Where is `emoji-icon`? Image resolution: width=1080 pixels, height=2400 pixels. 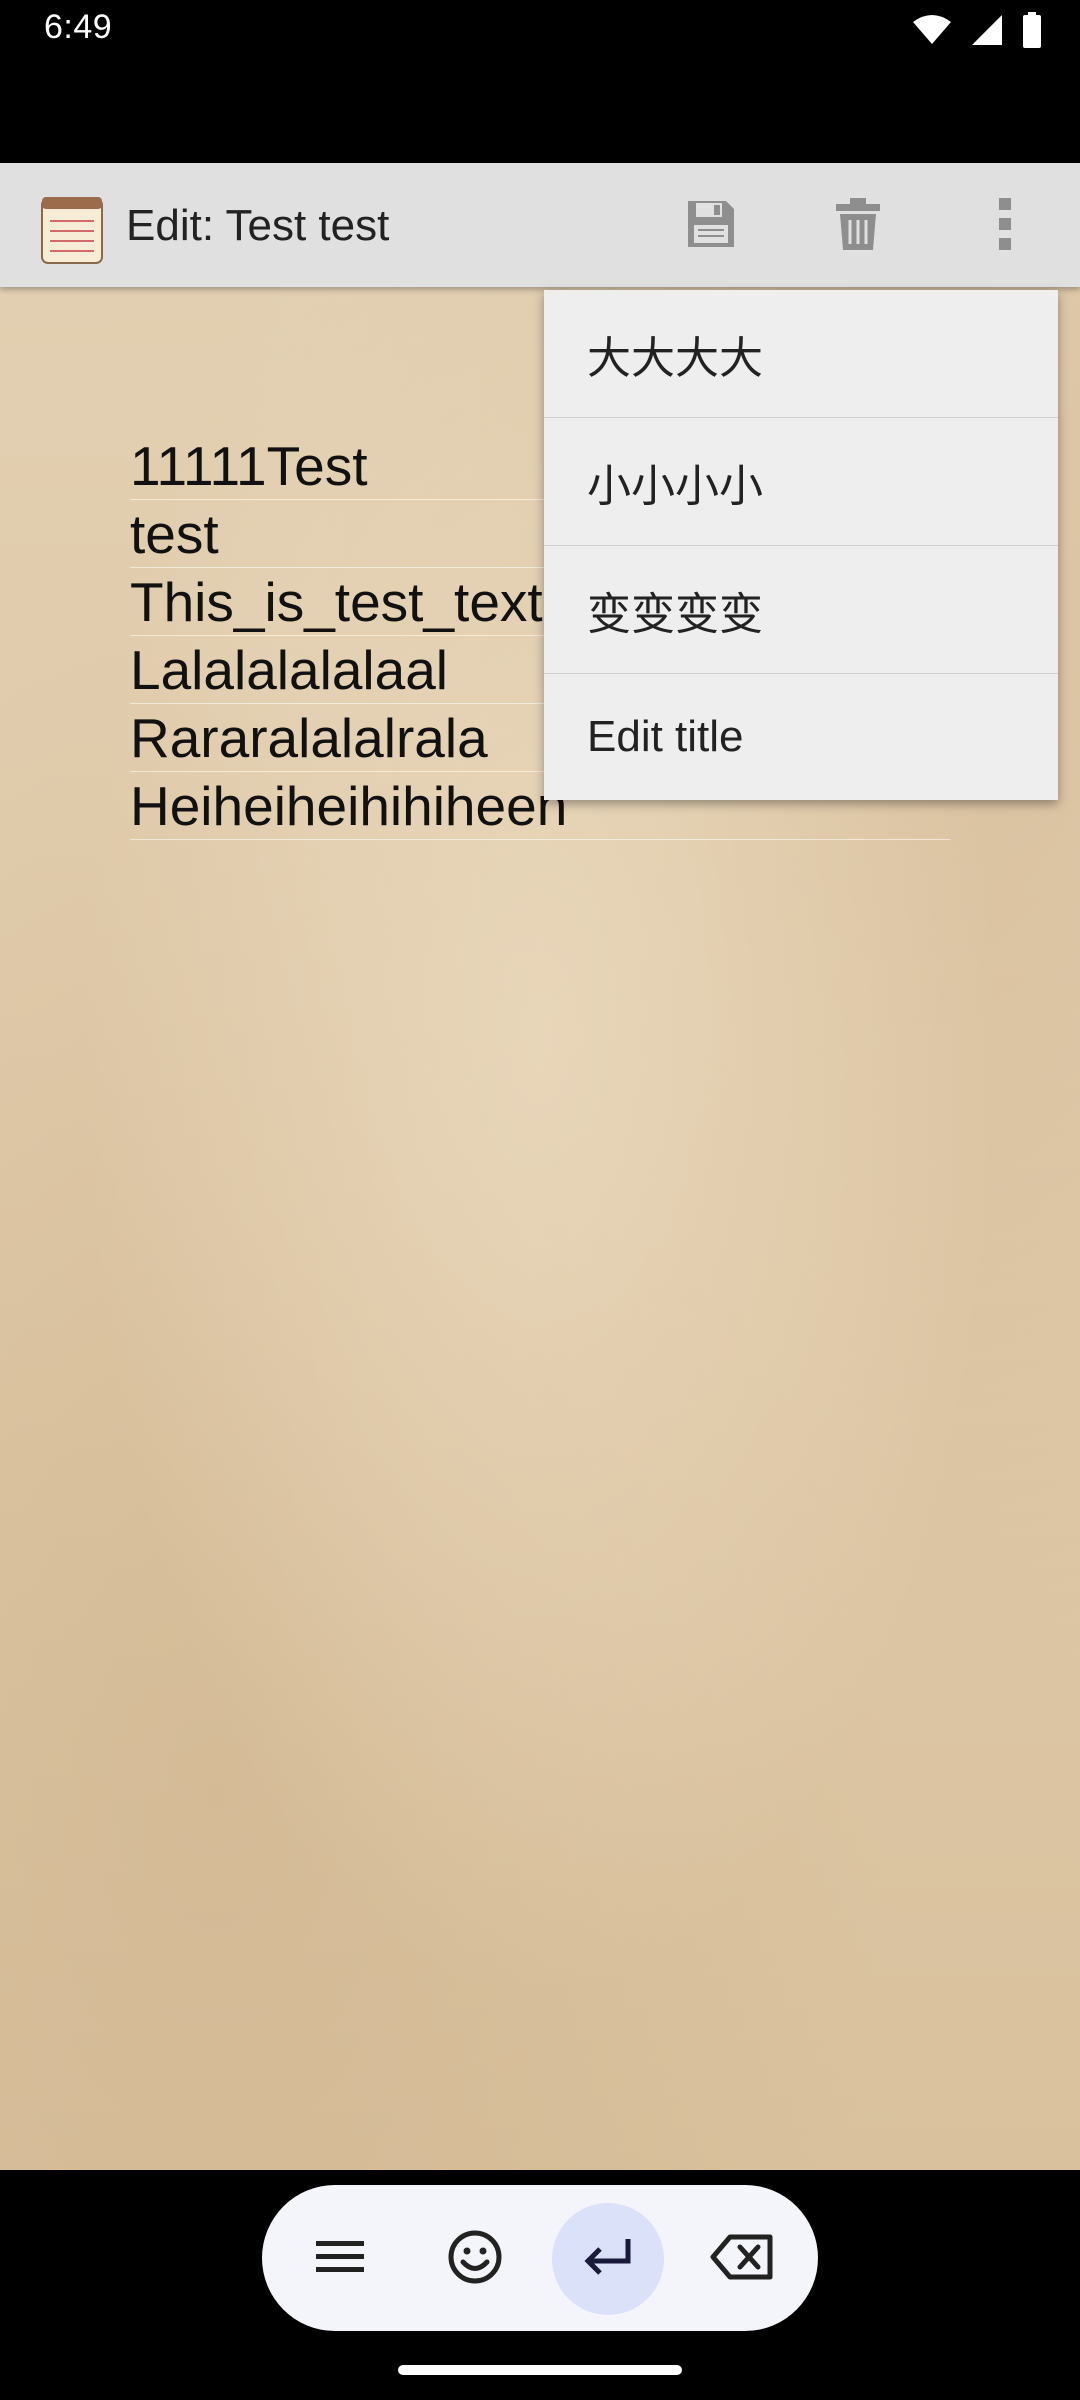
emoji-icon is located at coordinates (475, 2259).